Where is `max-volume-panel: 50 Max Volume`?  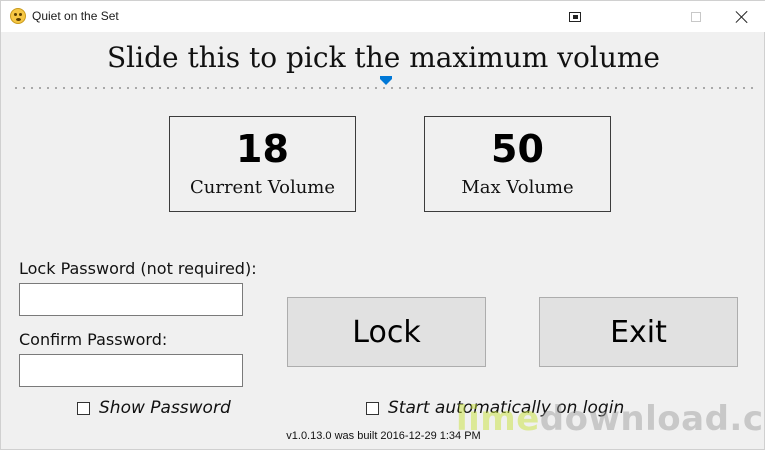
max-volume-panel: 50 Max Volume is located at coordinates (517, 164).